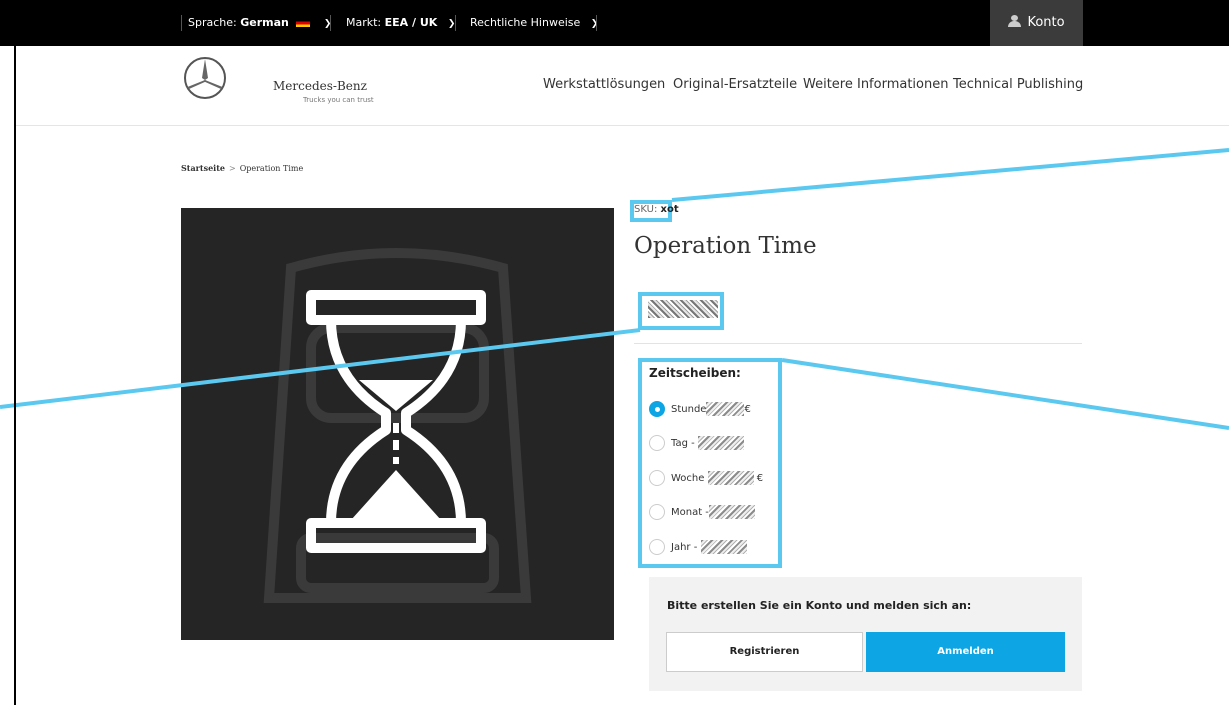 The width and height of the screenshot is (1229, 705). I want to click on legal-label: Rechtliche Hinweise, so click(525, 22).